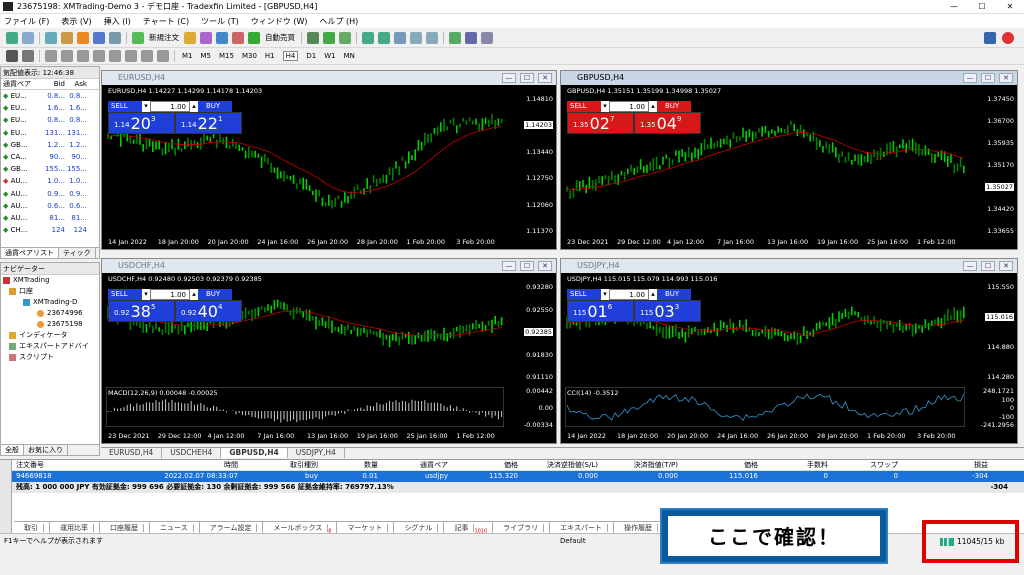  Describe the element at coordinates (83, 56) in the screenshot. I see `trendline-icon` at that location.